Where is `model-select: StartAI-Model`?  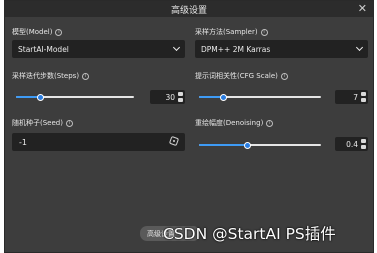 model-select: StartAI-Model is located at coordinates (98, 49).